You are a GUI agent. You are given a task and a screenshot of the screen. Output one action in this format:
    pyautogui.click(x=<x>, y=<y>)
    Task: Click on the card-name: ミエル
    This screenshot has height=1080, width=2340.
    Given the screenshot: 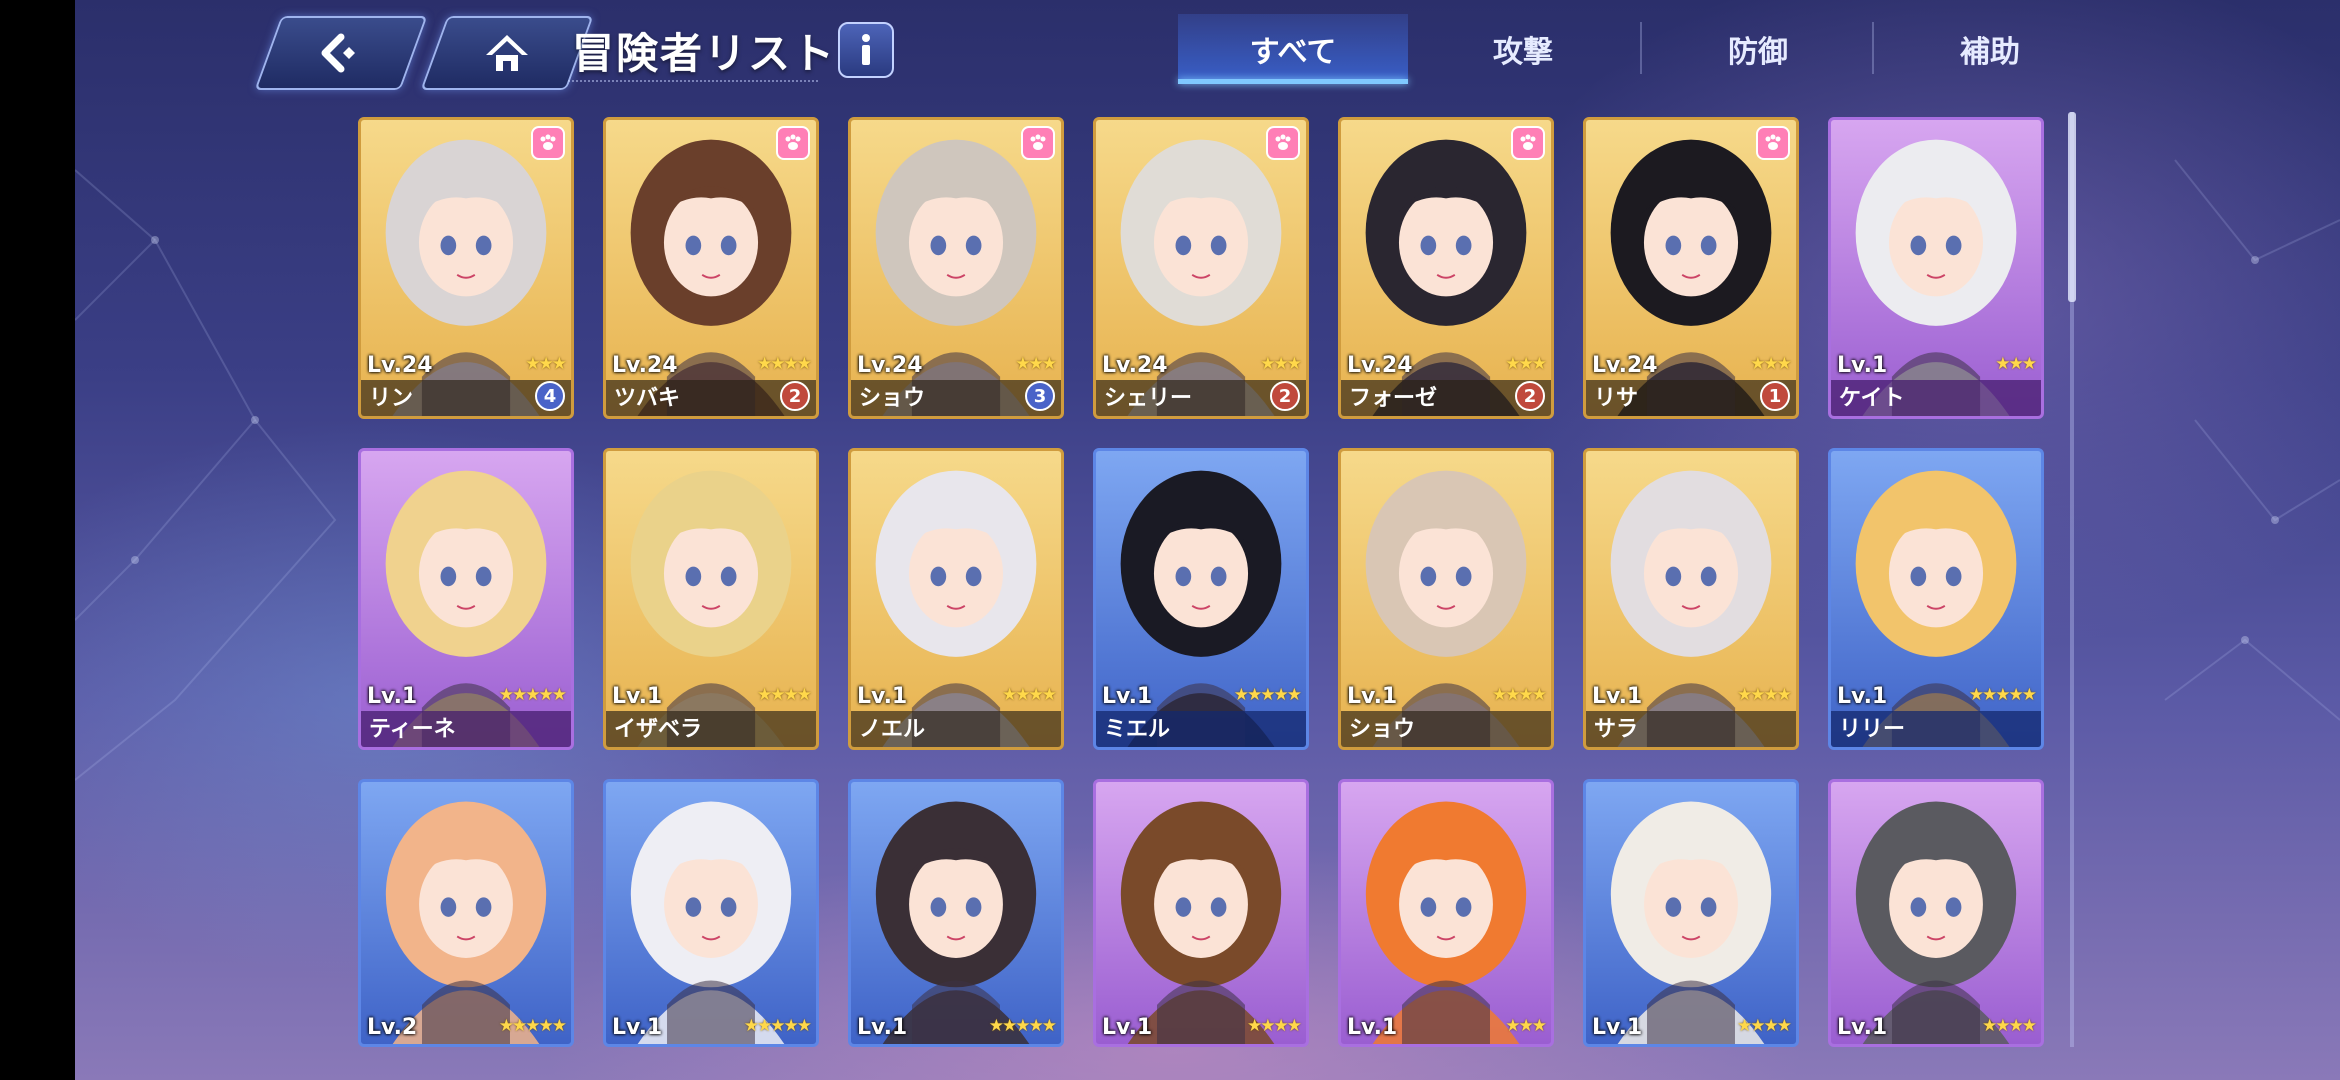 What is the action you would take?
    pyautogui.click(x=1137, y=729)
    